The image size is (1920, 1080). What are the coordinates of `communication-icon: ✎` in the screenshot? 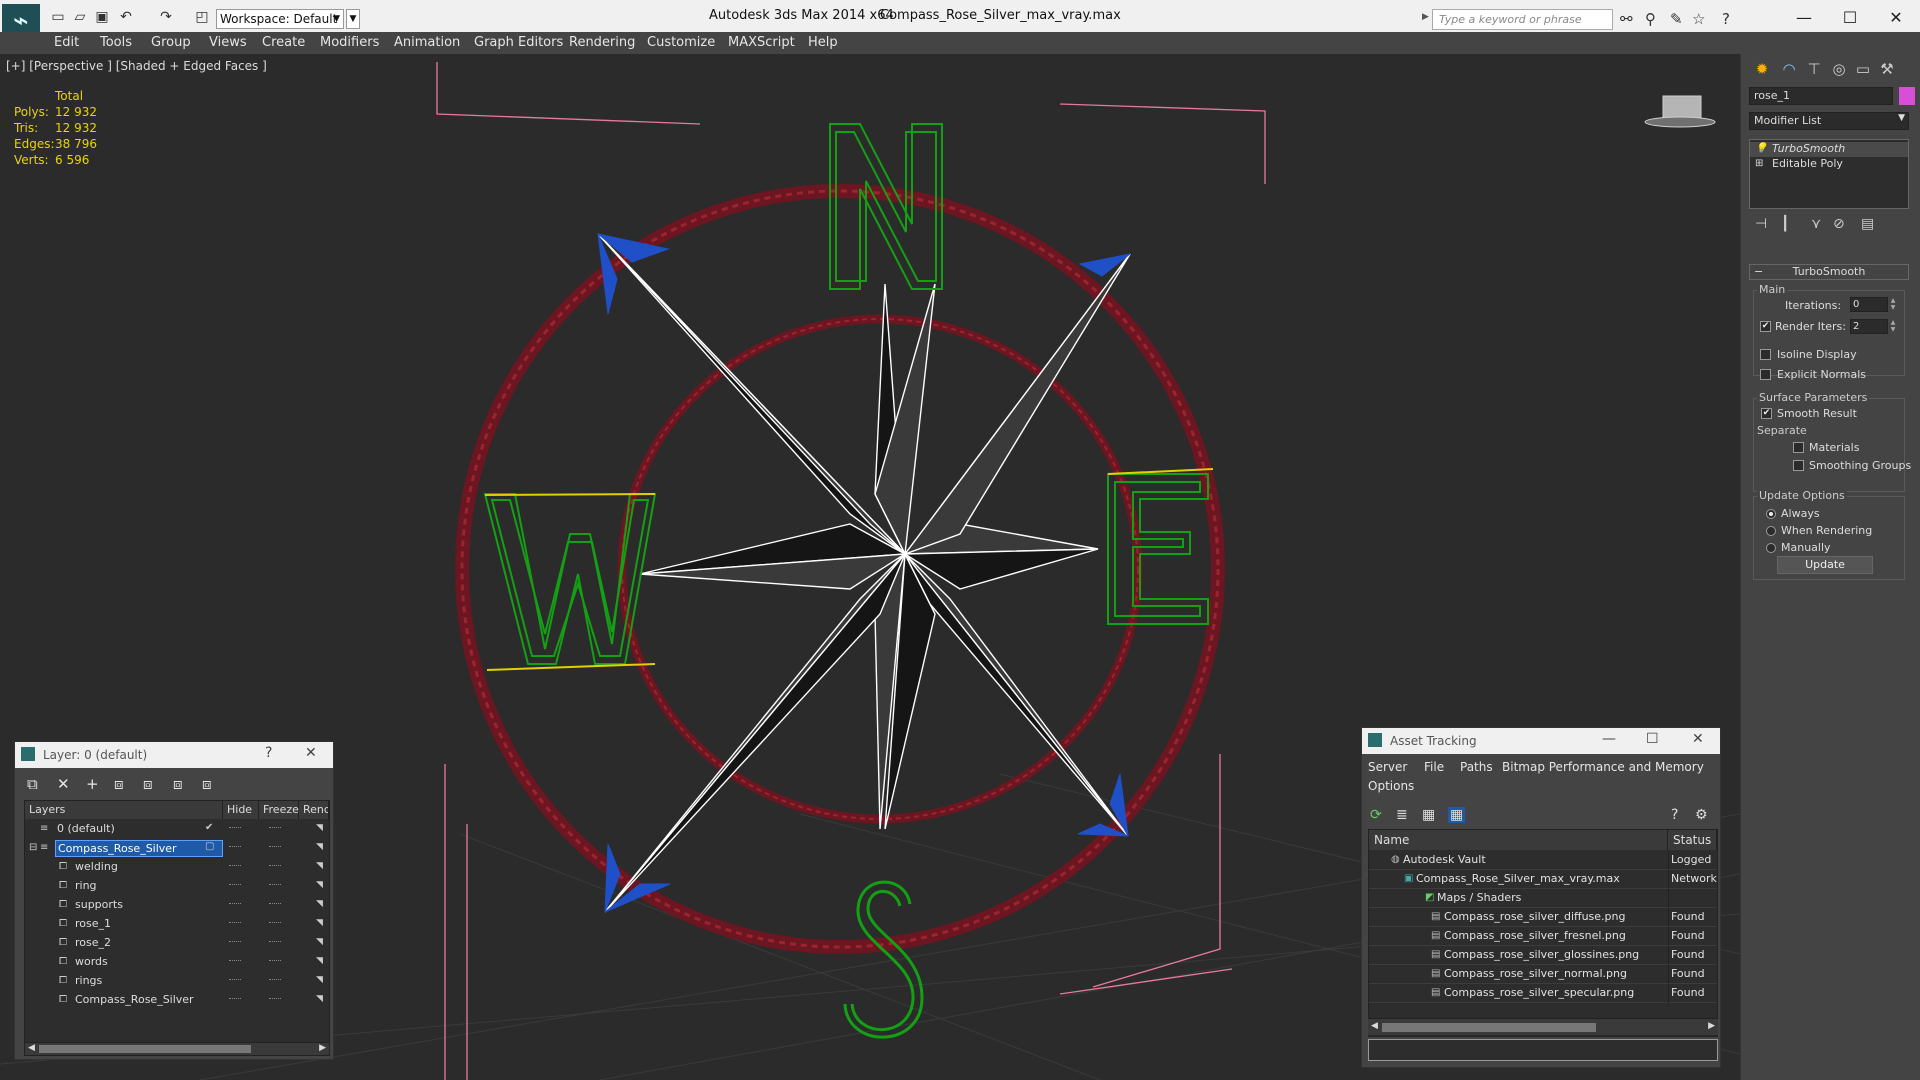 It's located at (1676, 19).